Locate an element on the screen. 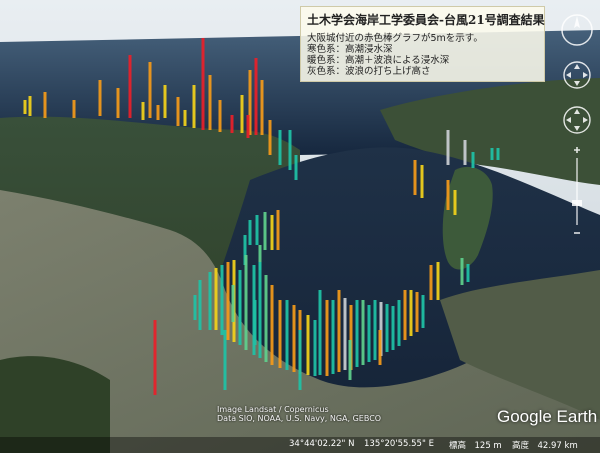  navigation-controls is located at coordinates (577, 125).